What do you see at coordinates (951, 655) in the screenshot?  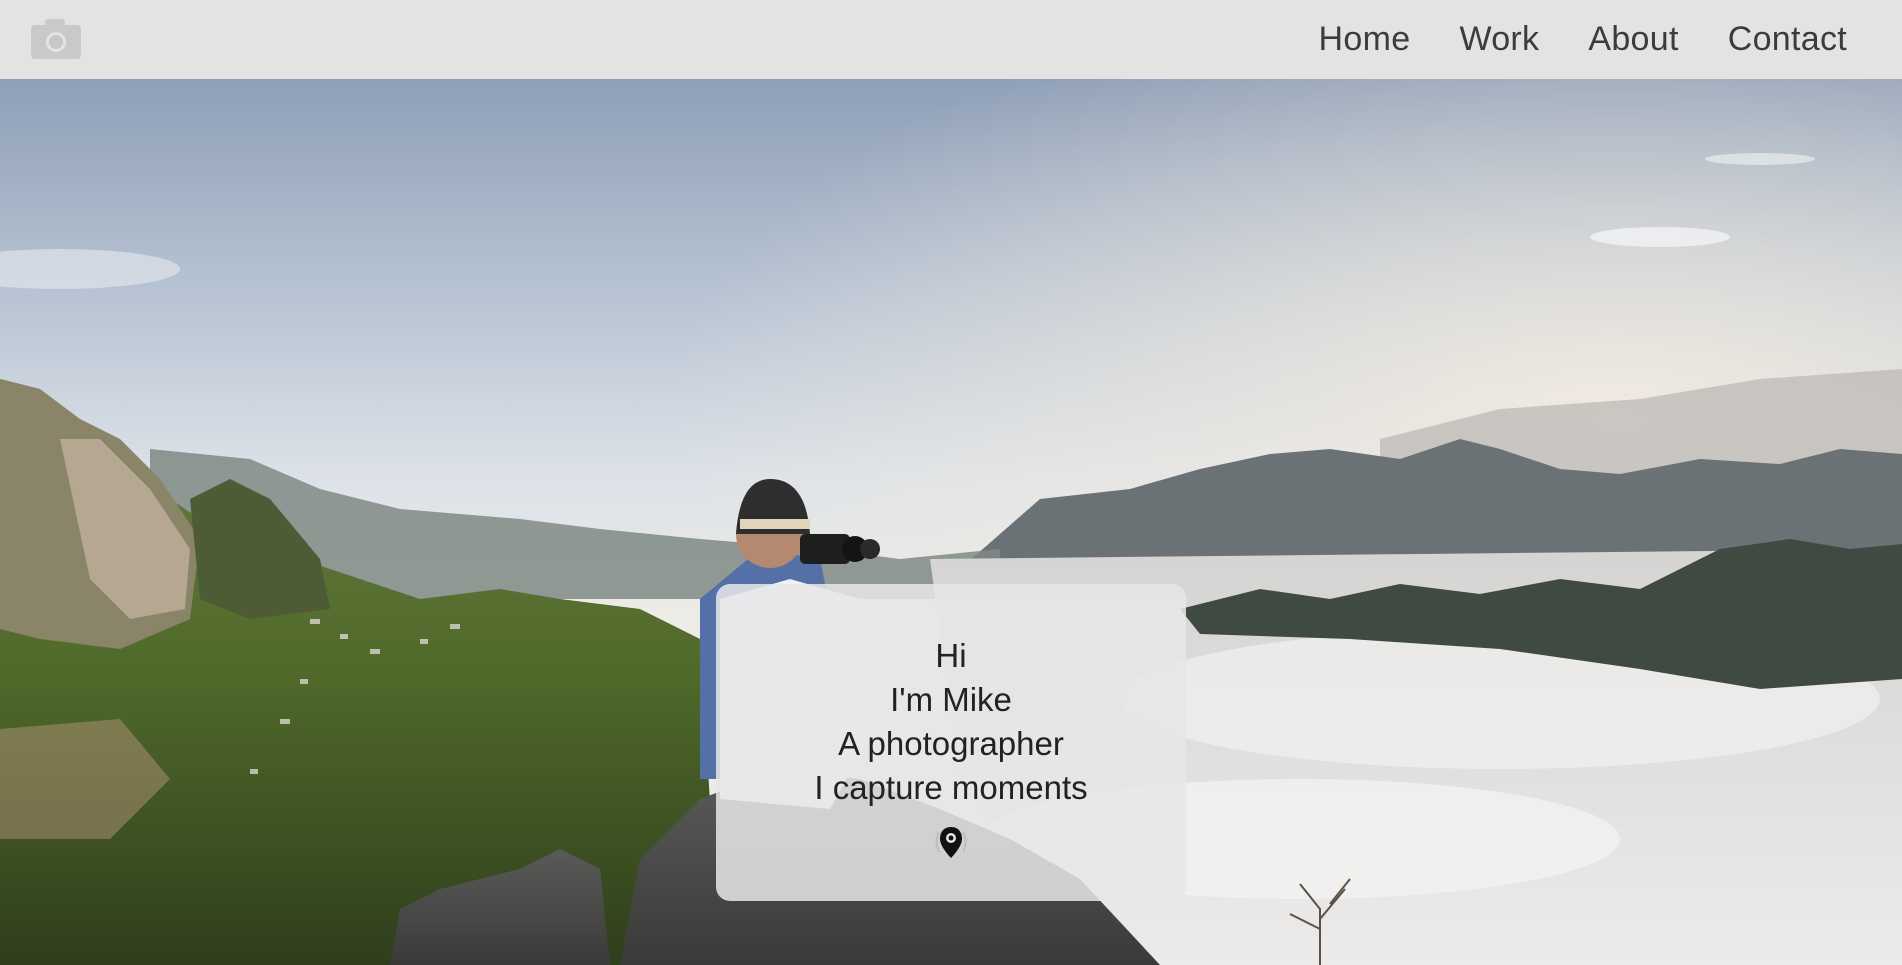 I see `intro-greeting: Hi` at bounding box center [951, 655].